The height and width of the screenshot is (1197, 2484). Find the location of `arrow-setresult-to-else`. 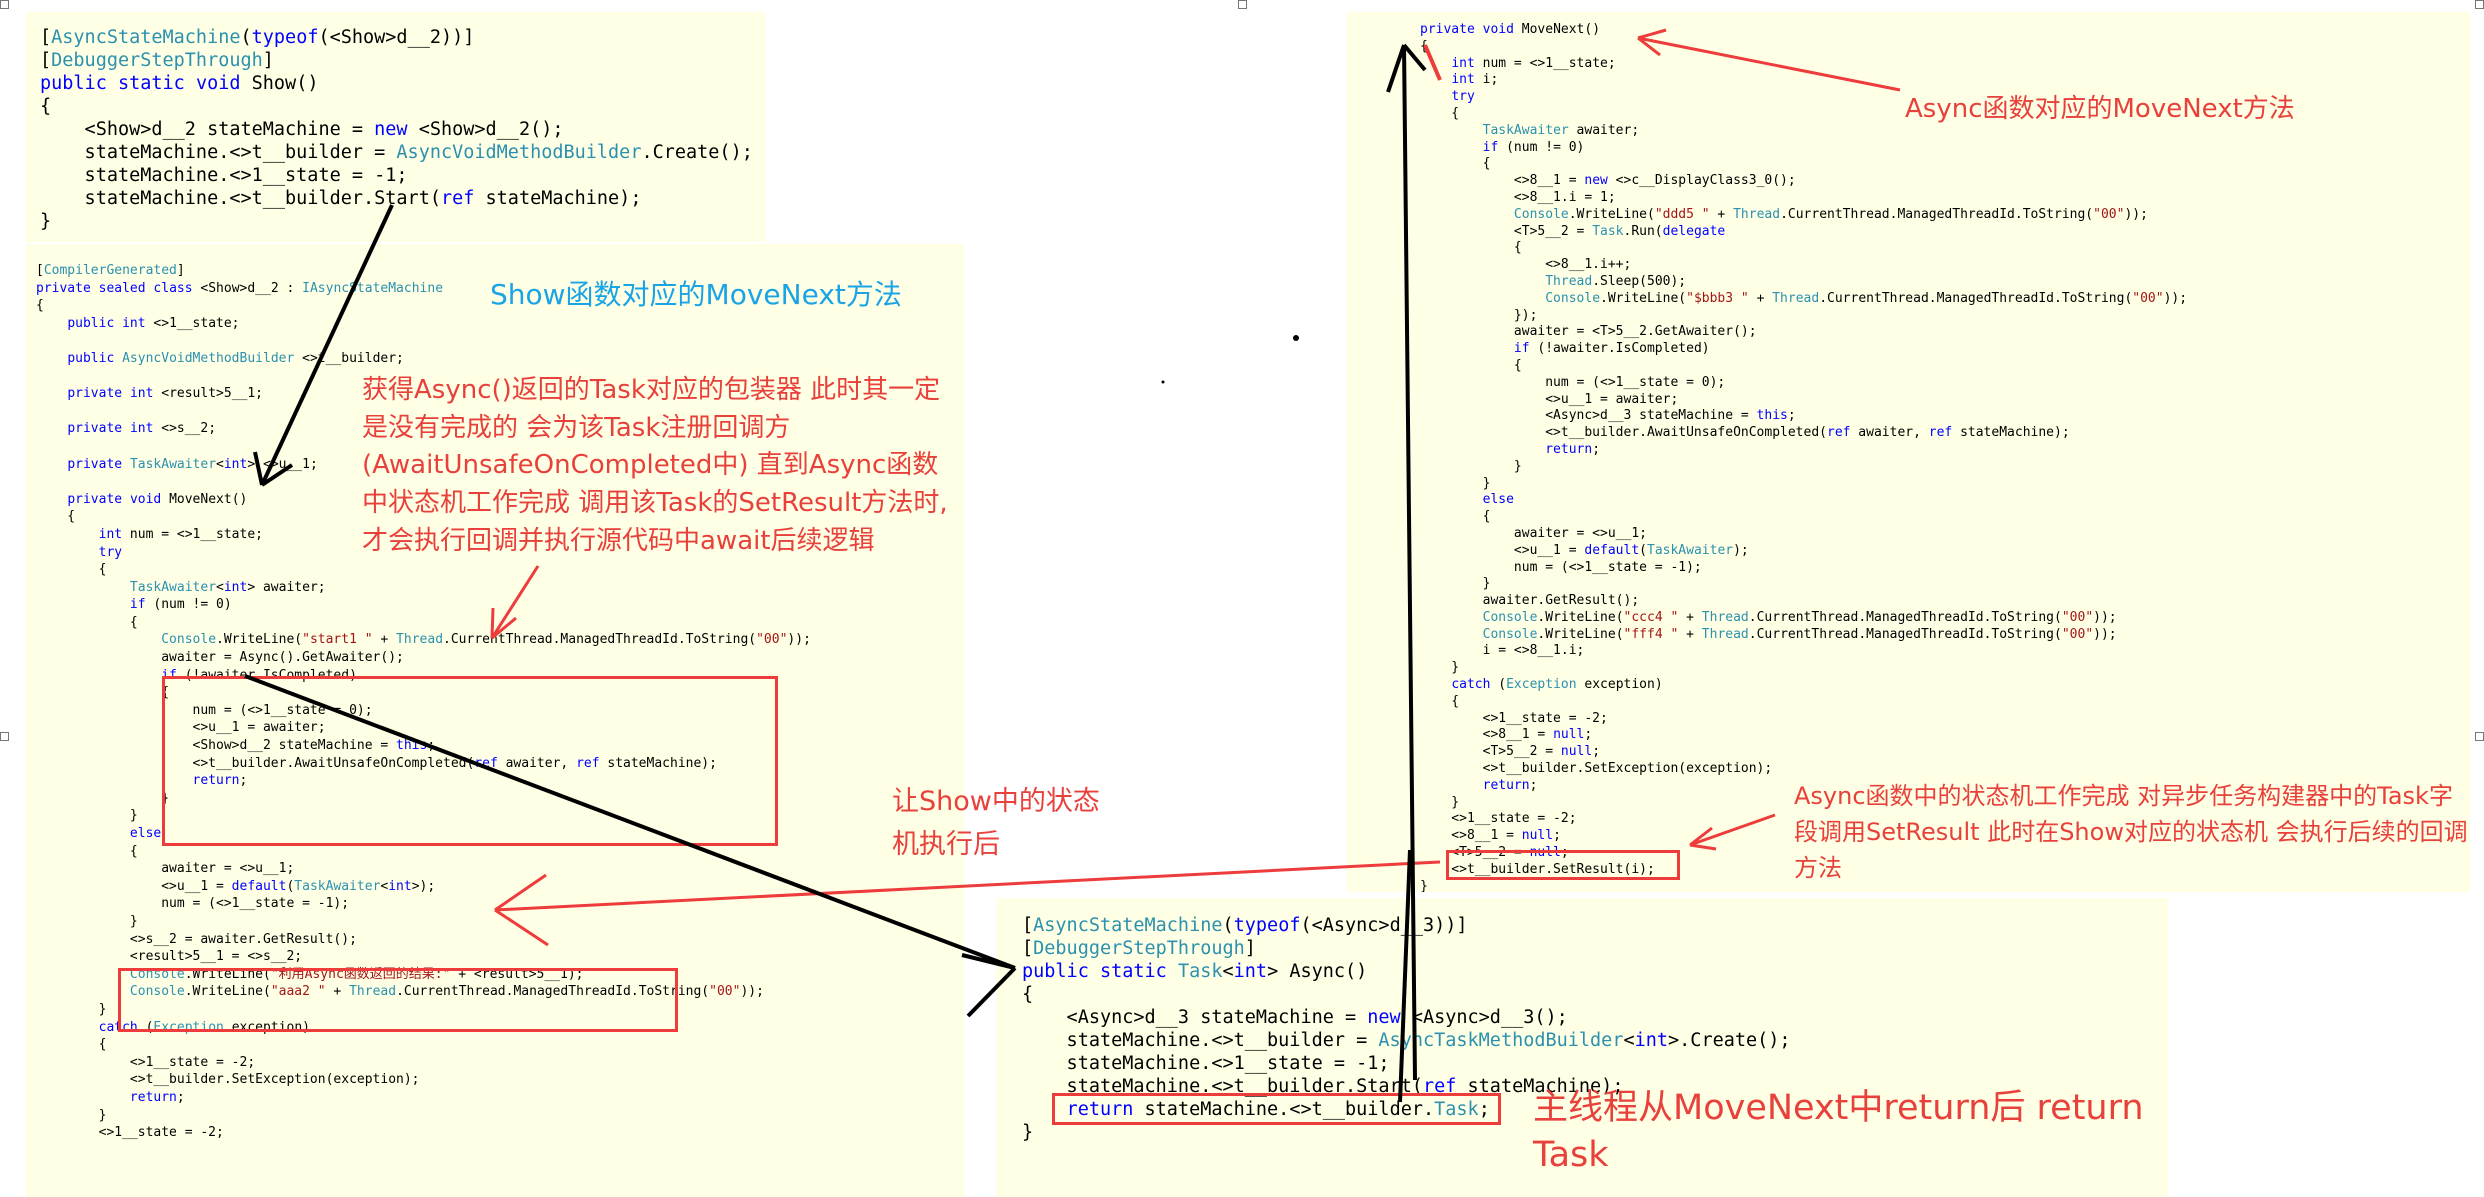

arrow-setresult-to-else is located at coordinates (967, 903).